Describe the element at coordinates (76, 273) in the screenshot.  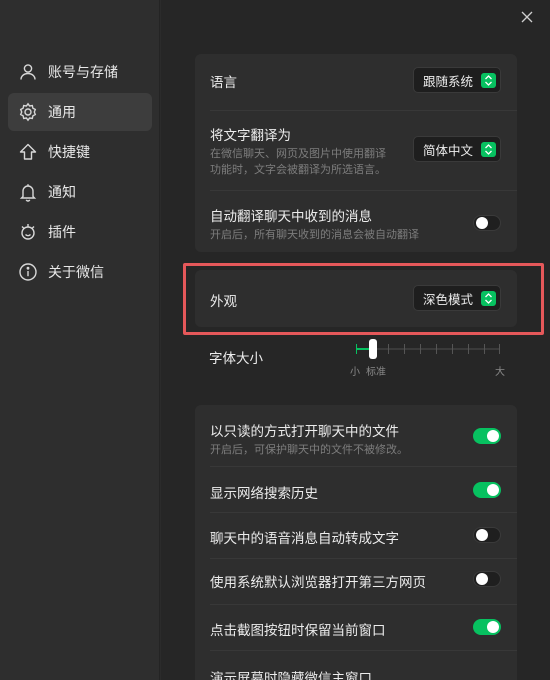
I see `sidebar-item-label: 关于微信` at that location.